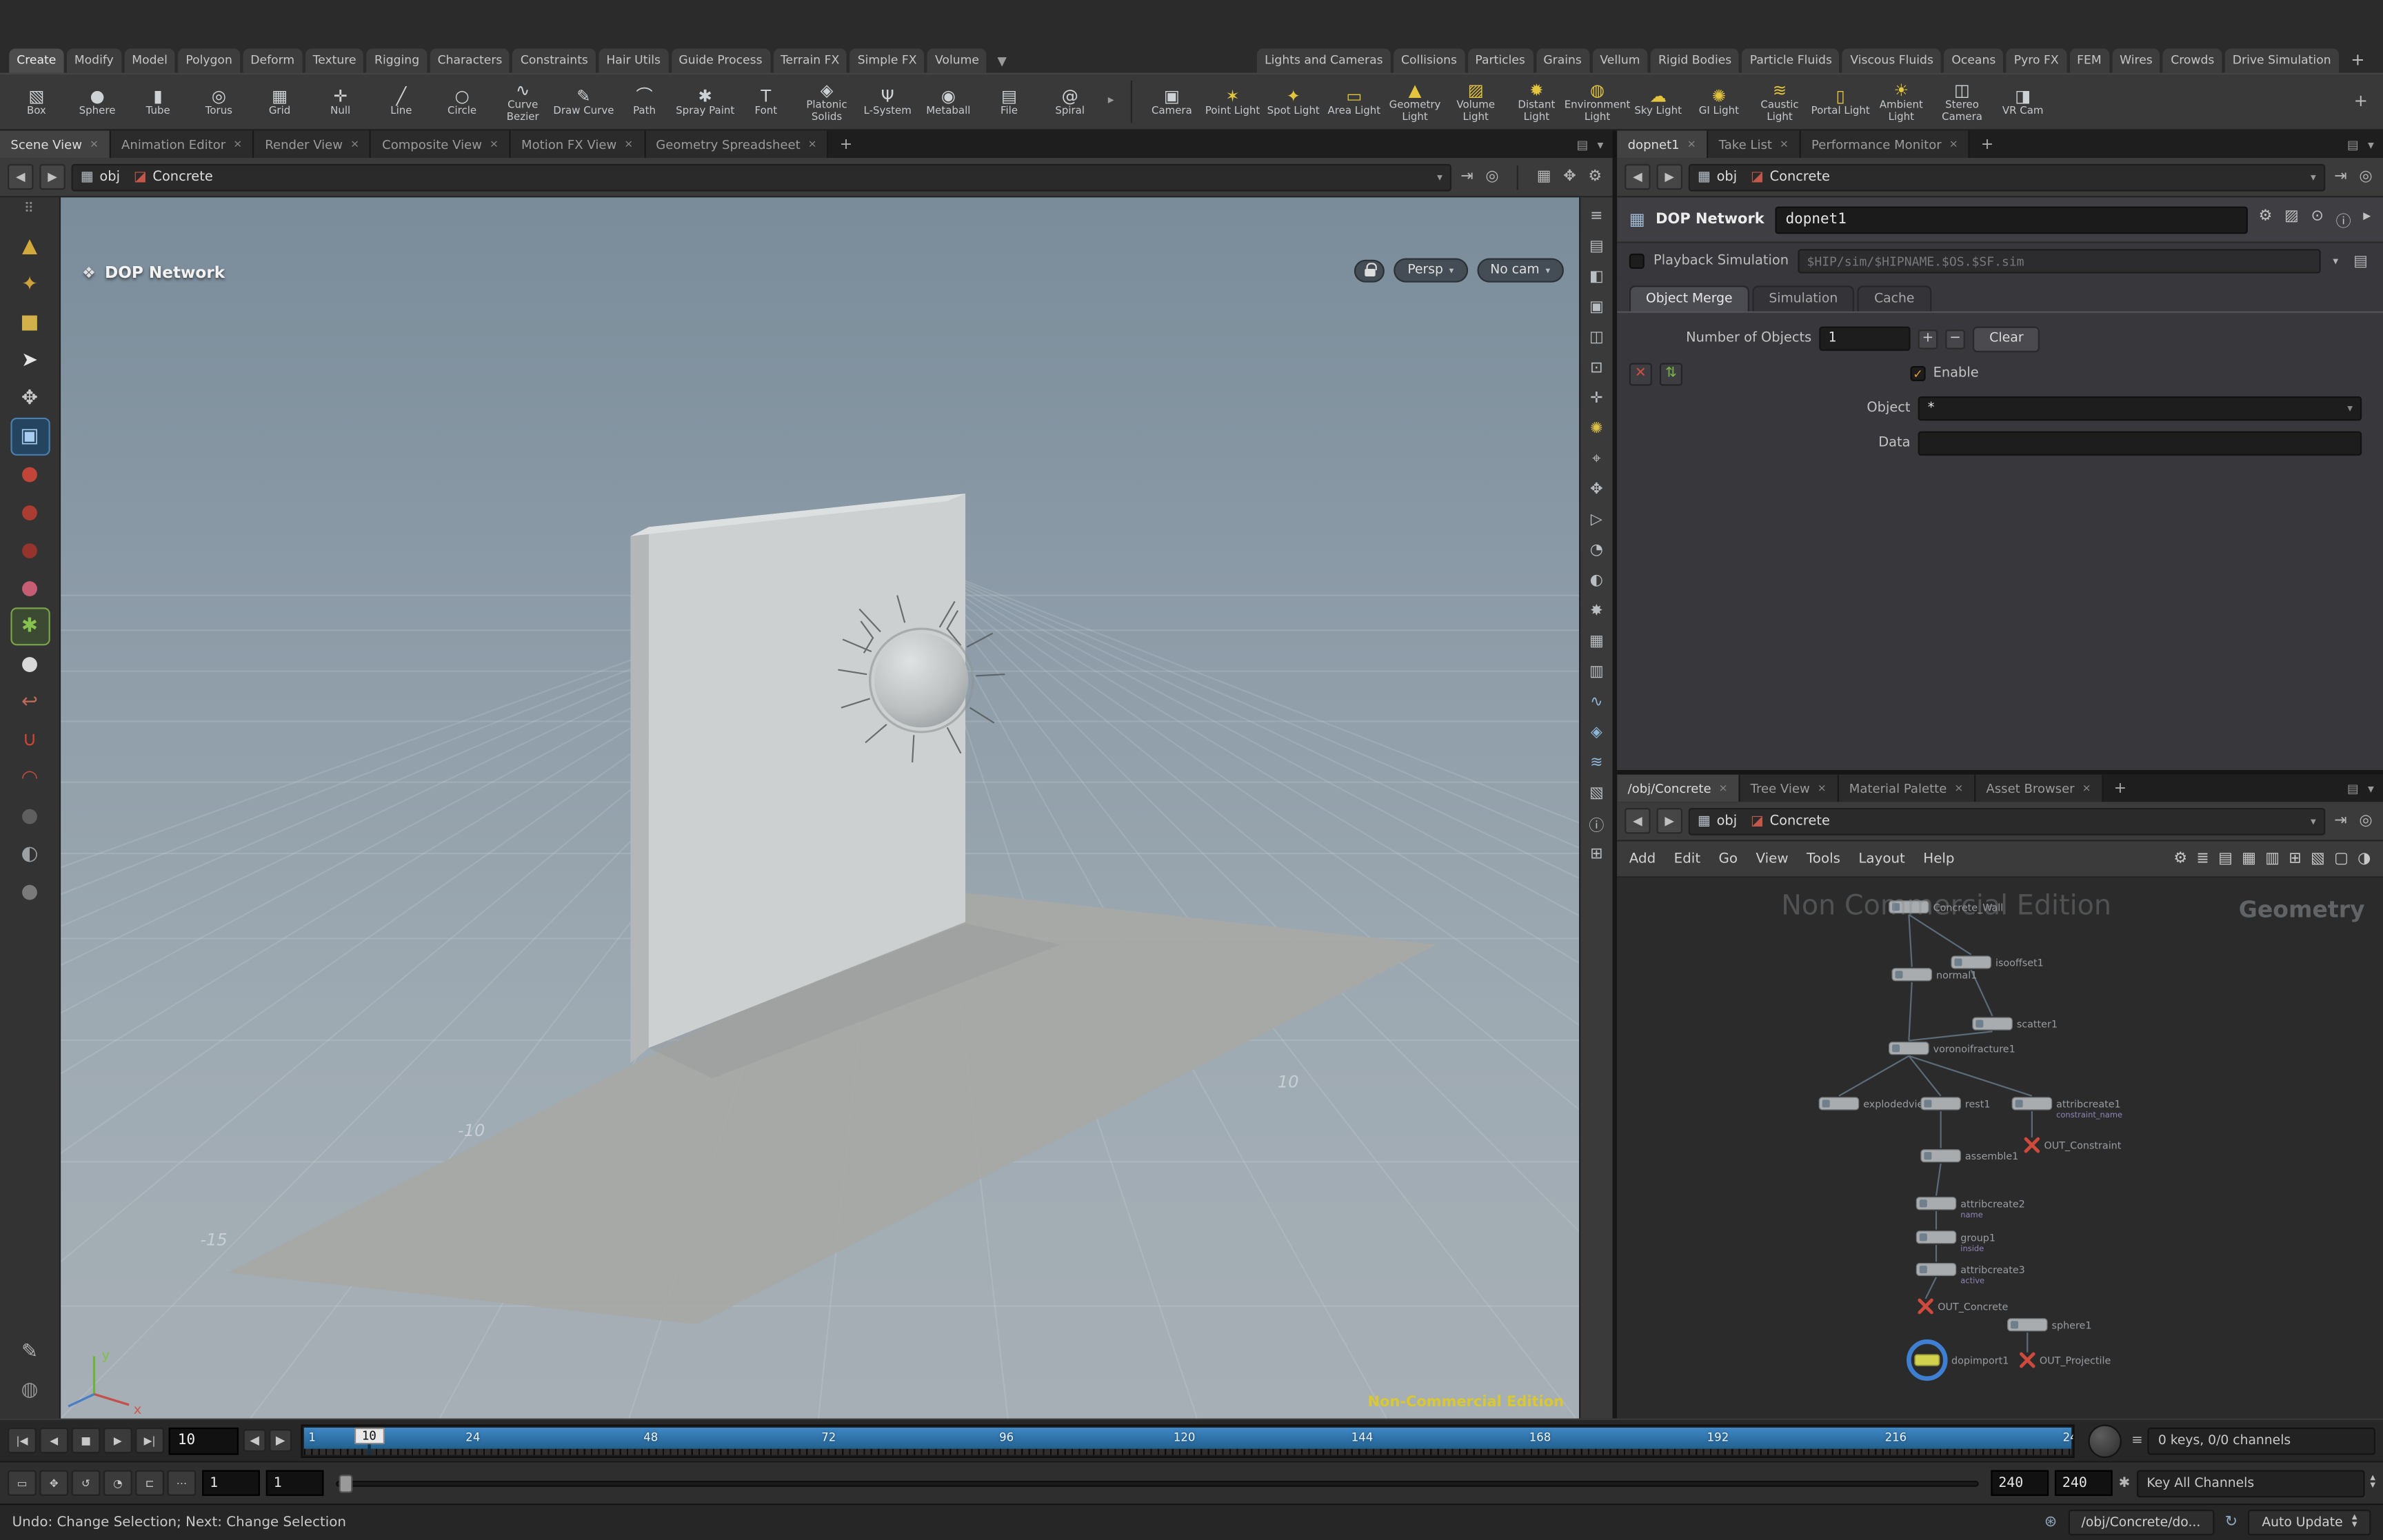  I want to click on paint-tool-icon: ✦, so click(30, 285).